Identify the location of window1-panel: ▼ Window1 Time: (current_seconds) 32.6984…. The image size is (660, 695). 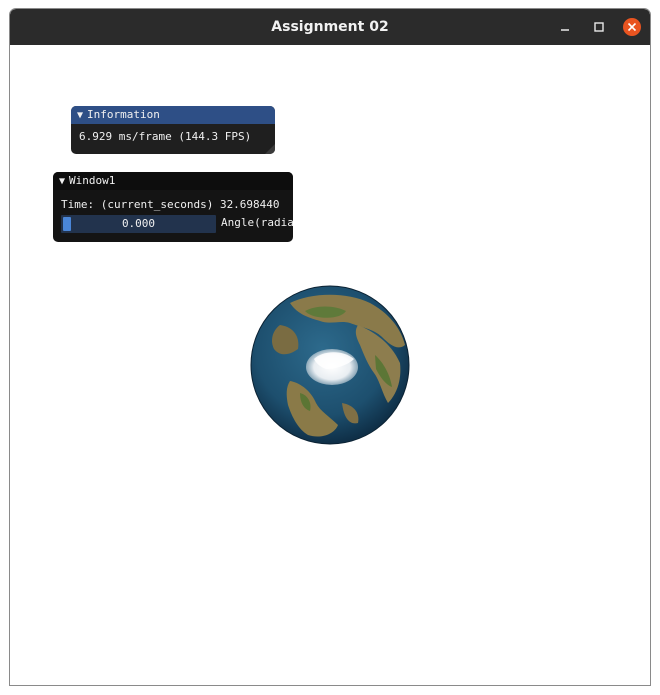
(173, 207).